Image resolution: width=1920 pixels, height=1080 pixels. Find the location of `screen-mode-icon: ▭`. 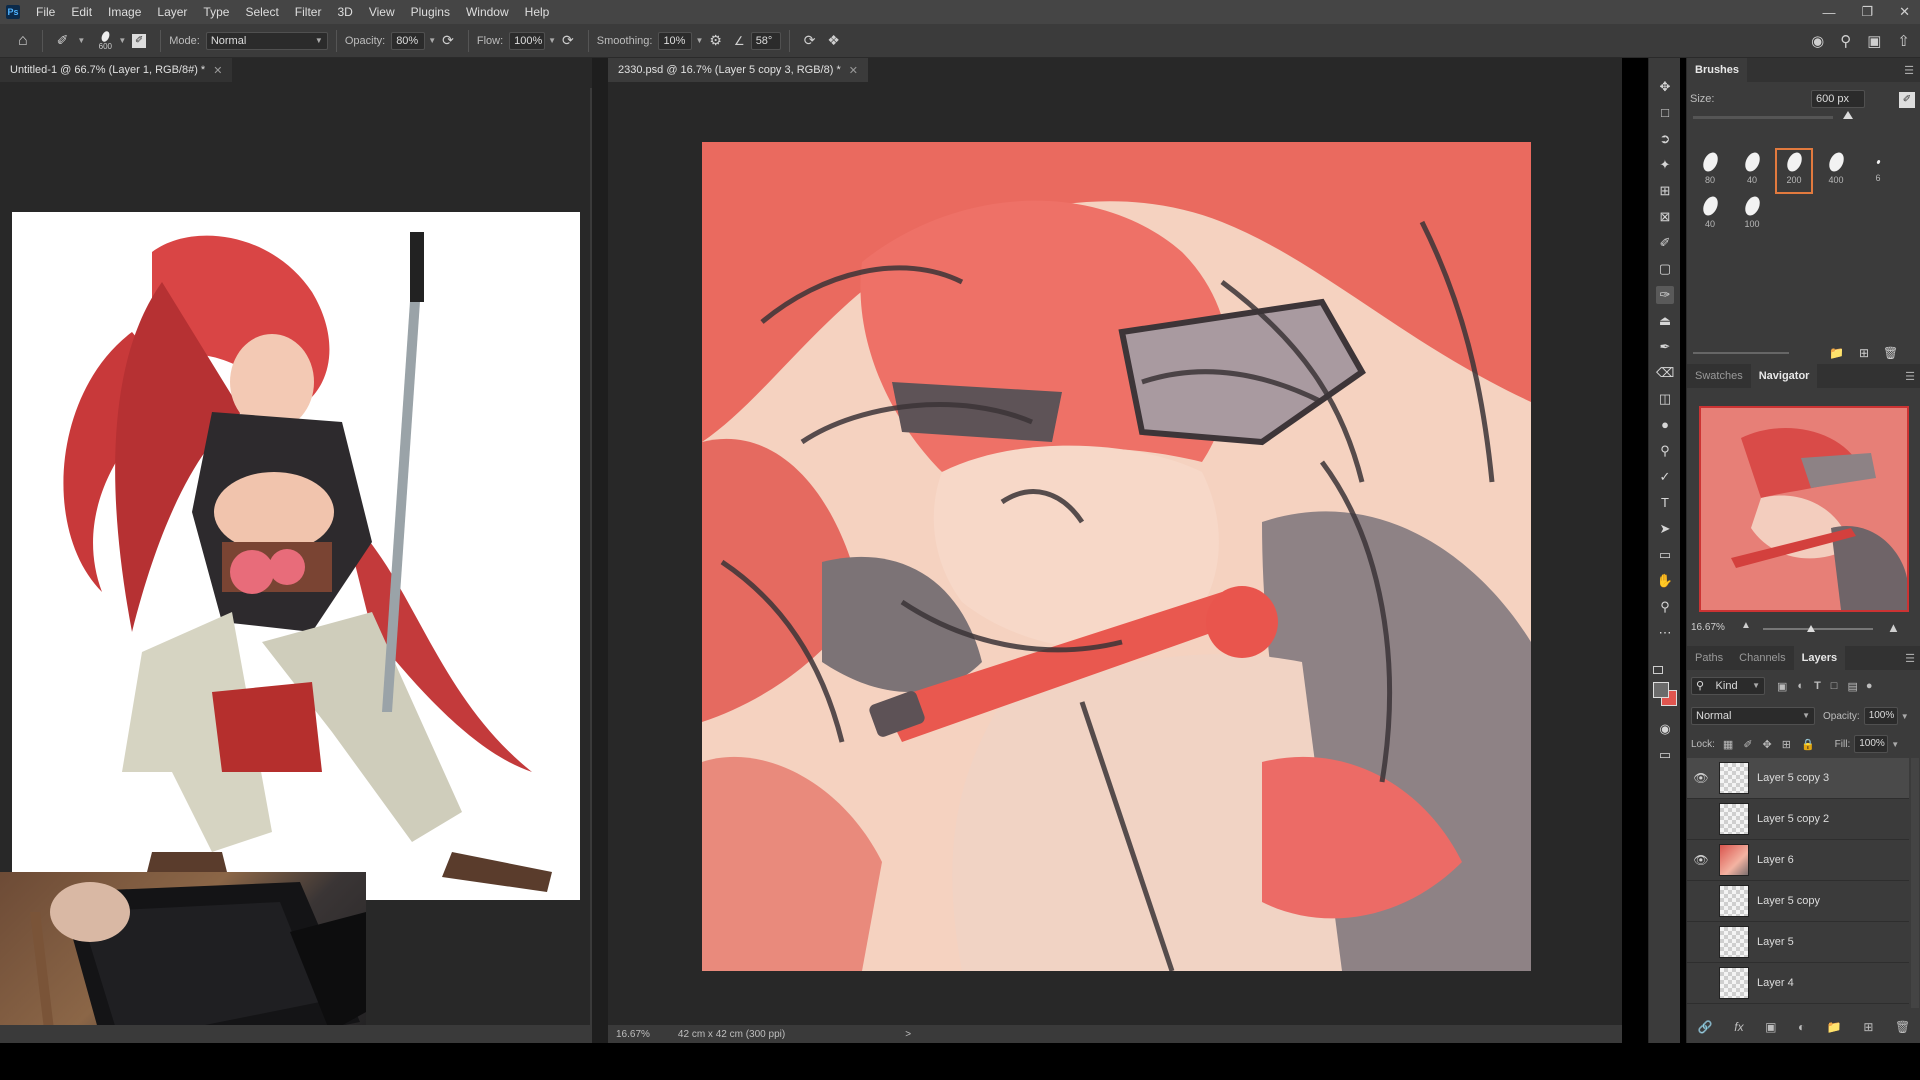

screen-mode-icon: ▭ is located at coordinates (1665, 755).